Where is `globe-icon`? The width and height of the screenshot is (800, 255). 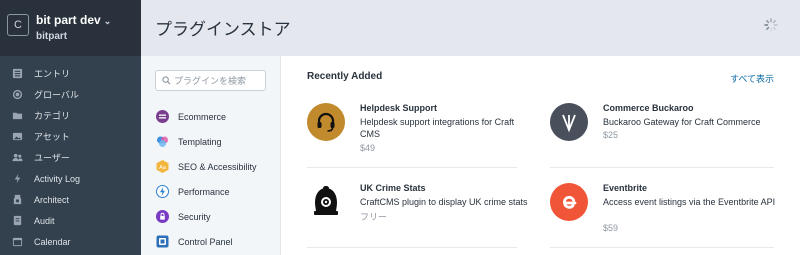
globe-icon is located at coordinates (17, 95).